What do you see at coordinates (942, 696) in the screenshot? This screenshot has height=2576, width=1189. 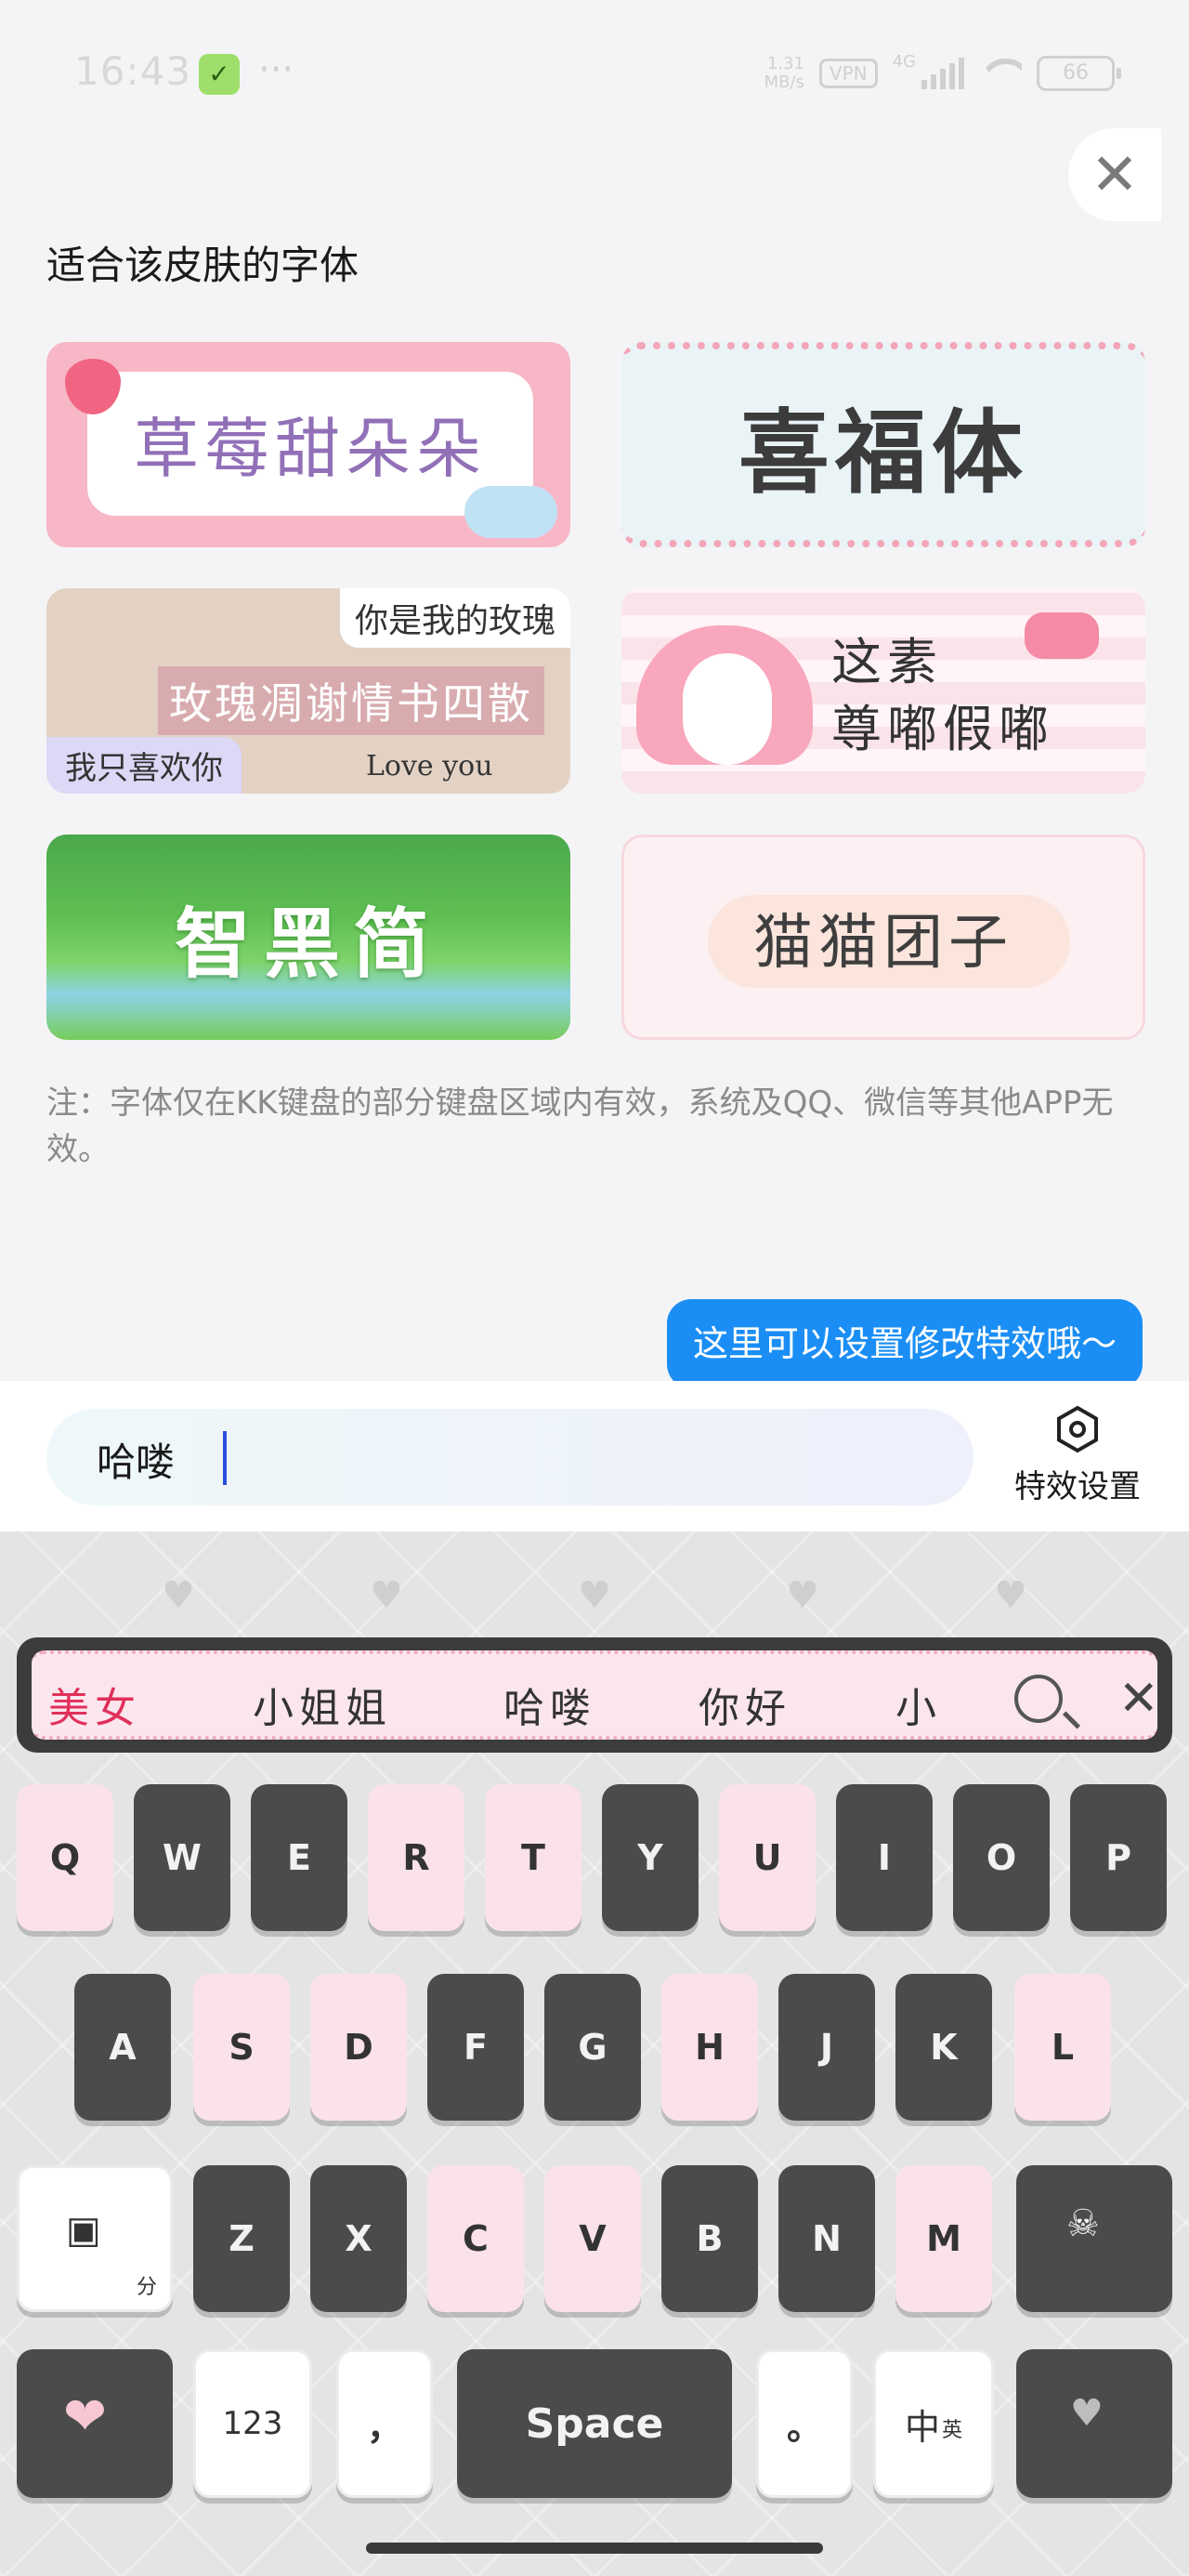 I see `font-sample-text: 这素 尊嘟假嘟` at bounding box center [942, 696].